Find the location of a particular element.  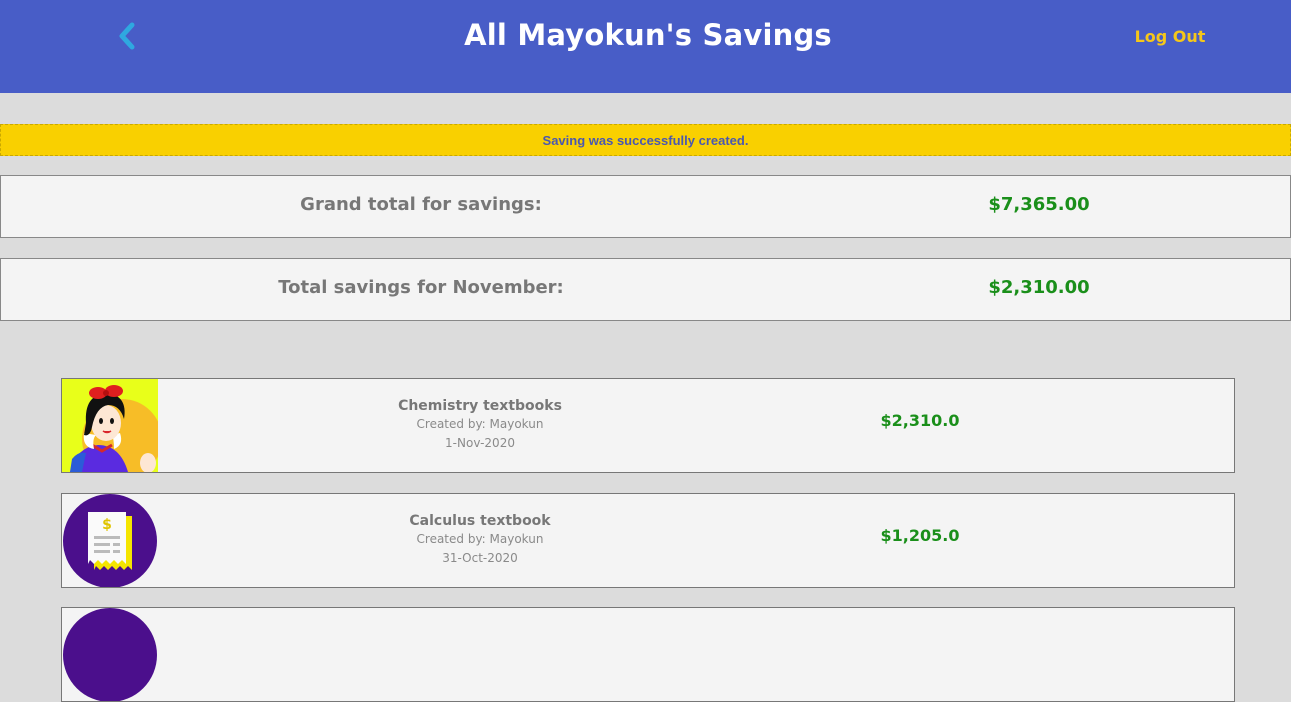

month-total-amount: $2,310.00 is located at coordinates (1039, 287).